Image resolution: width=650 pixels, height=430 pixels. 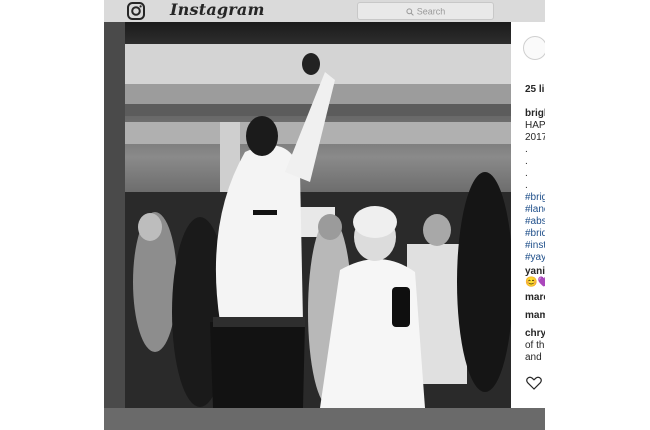 I want to click on comment-username: chrys, so click(x=535, y=334).